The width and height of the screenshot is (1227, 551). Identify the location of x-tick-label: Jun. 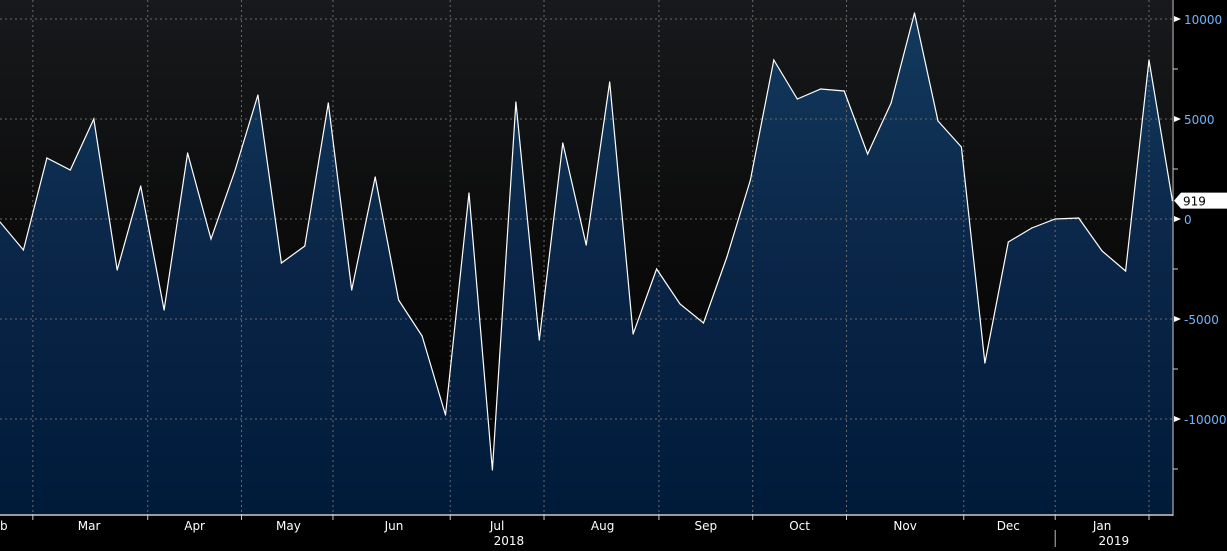
(394, 526).